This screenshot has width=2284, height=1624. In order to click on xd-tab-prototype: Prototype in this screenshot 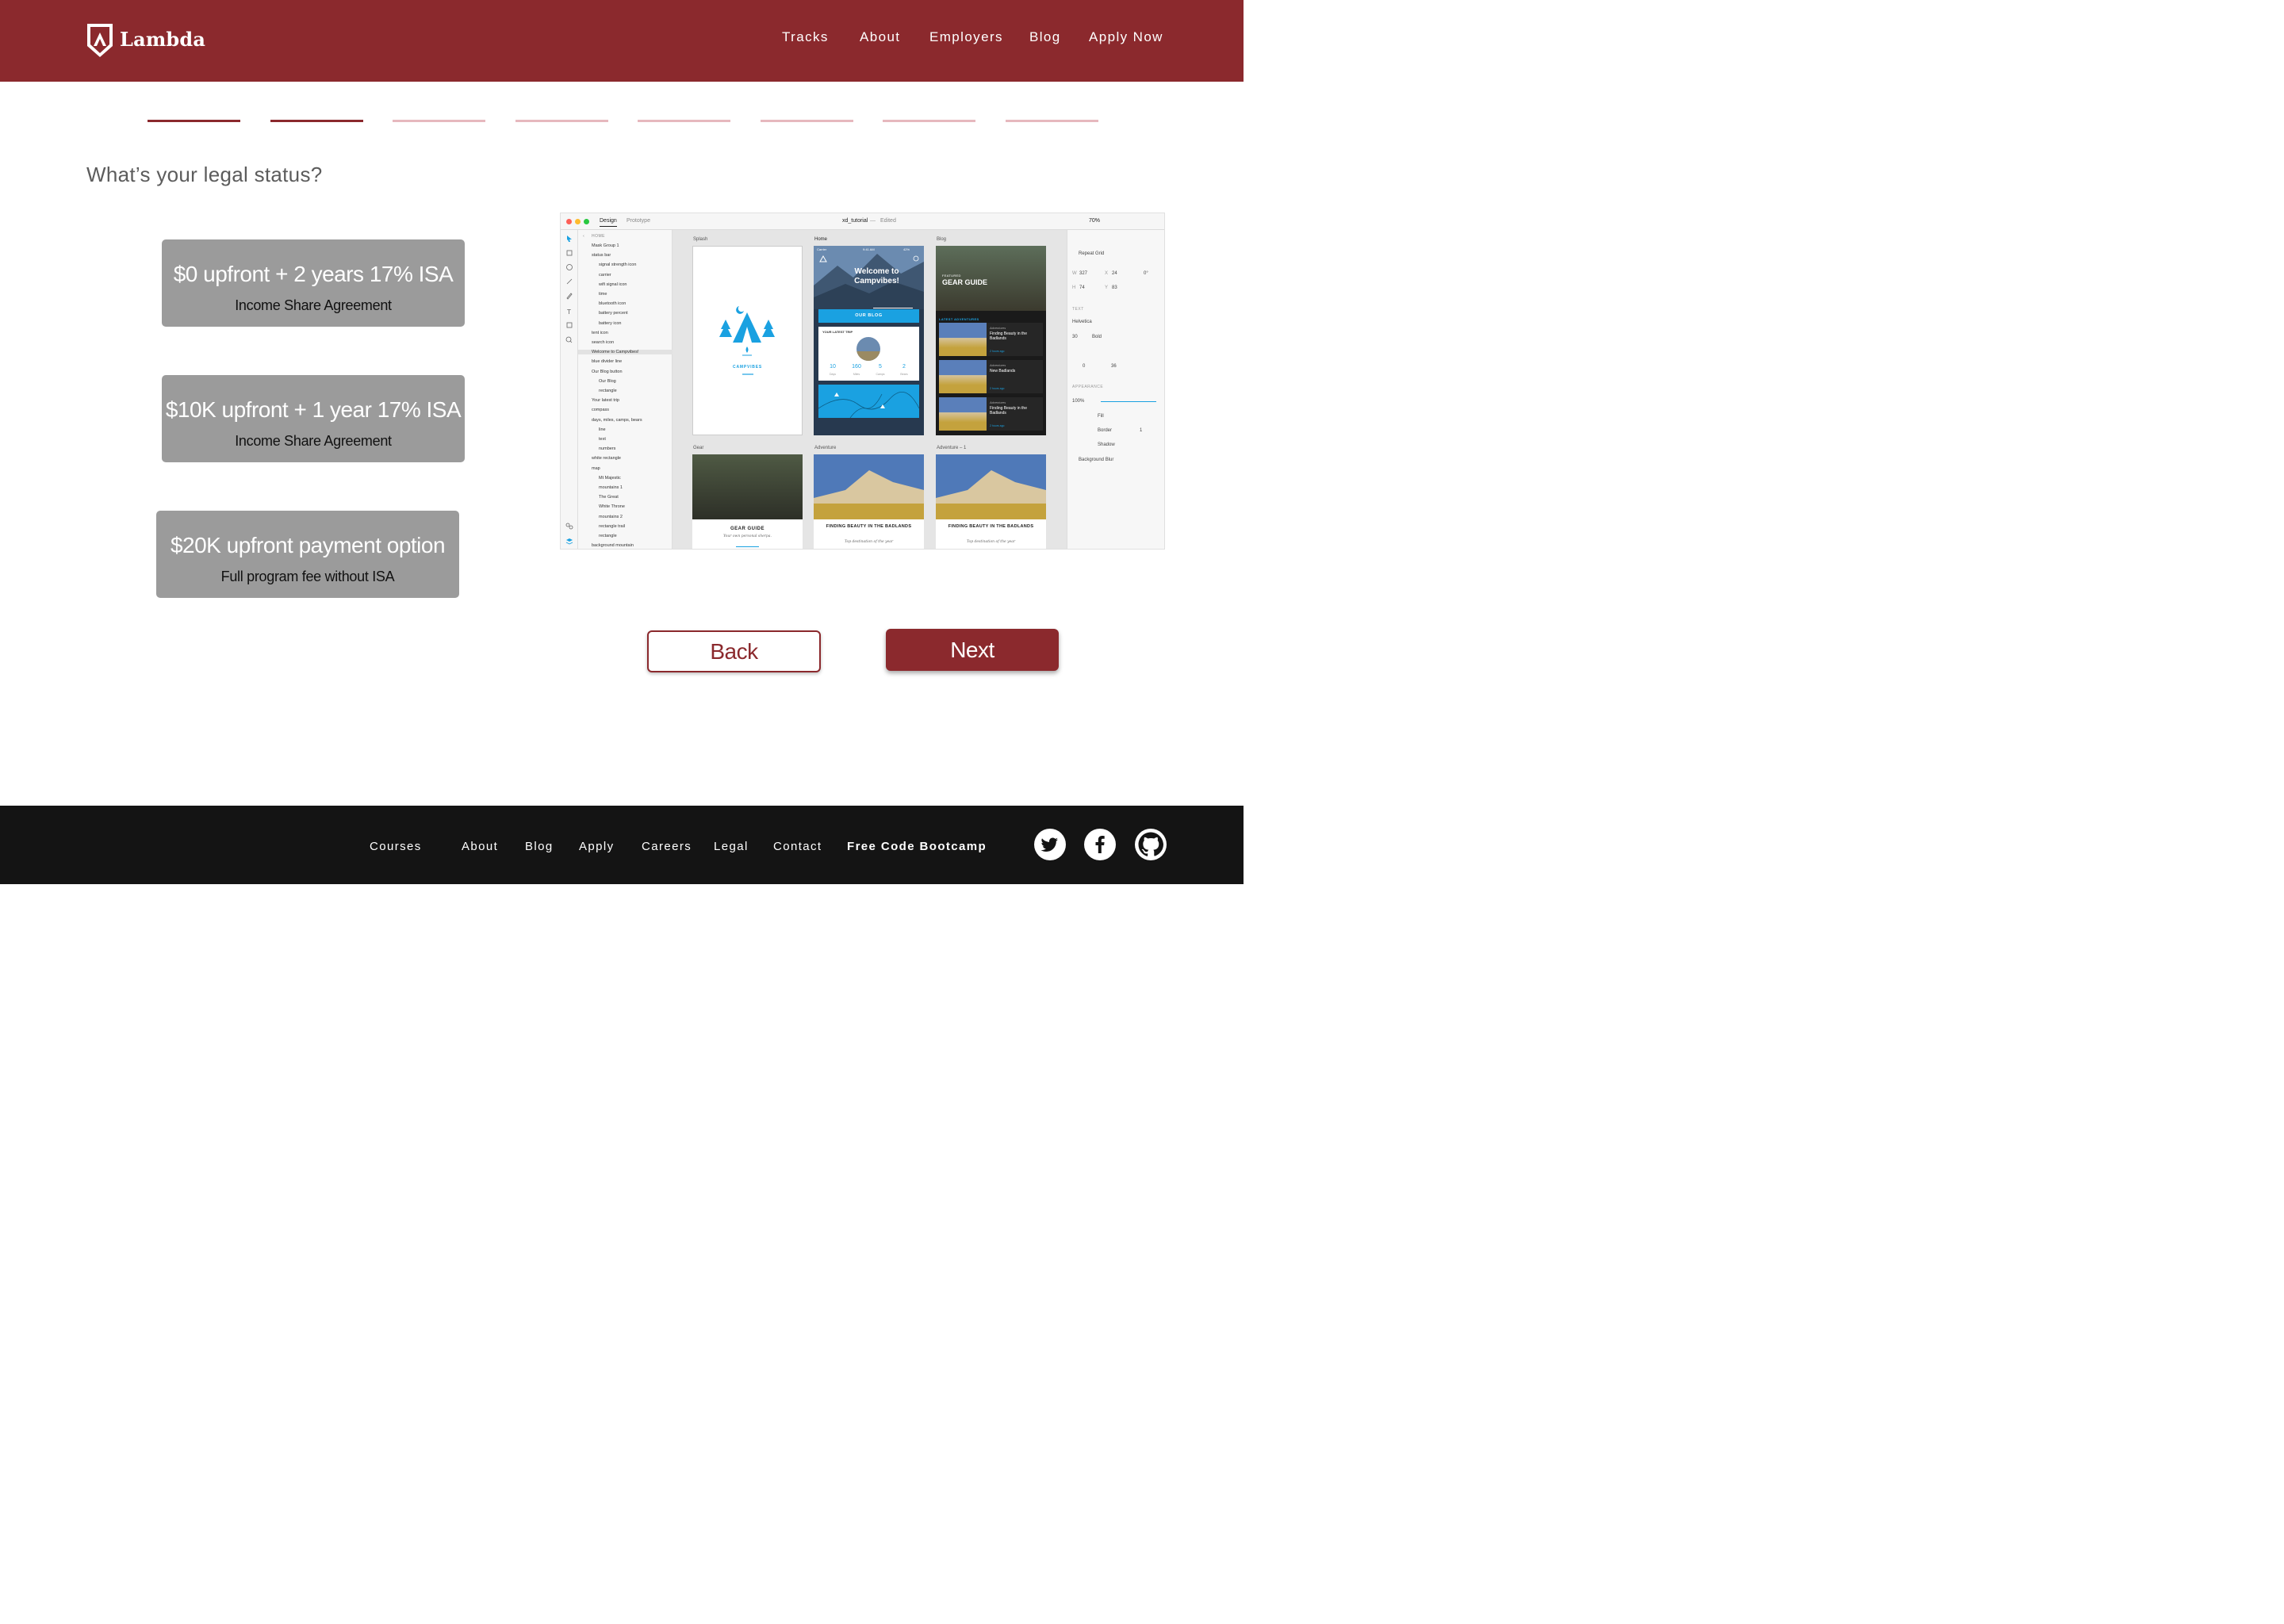, I will do `click(638, 221)`.